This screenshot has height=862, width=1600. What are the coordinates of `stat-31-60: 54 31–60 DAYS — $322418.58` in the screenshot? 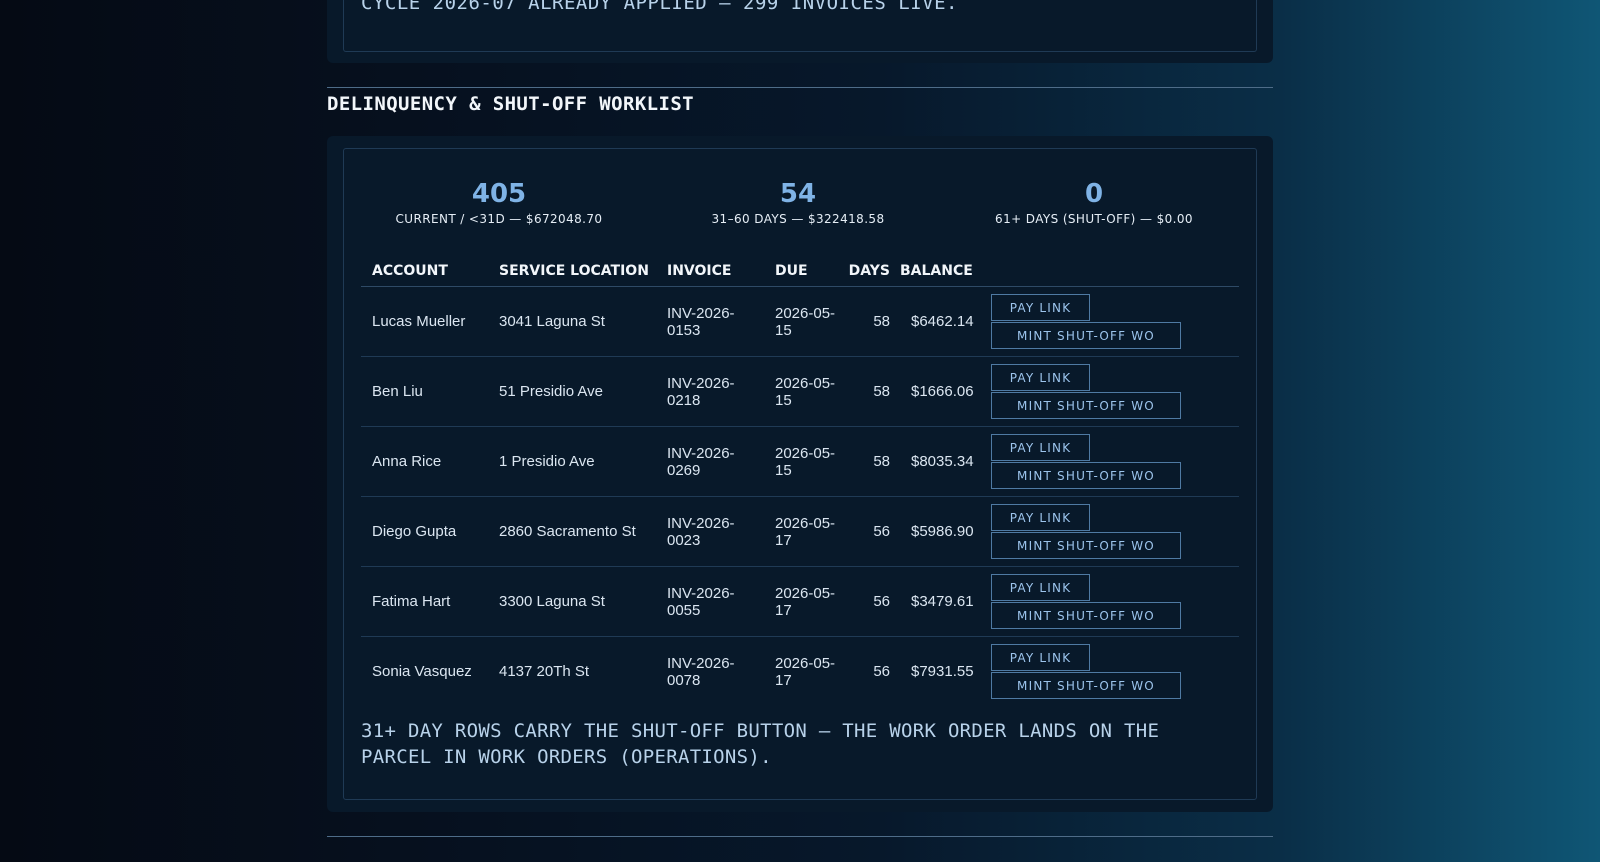 It's located at (798, 202).